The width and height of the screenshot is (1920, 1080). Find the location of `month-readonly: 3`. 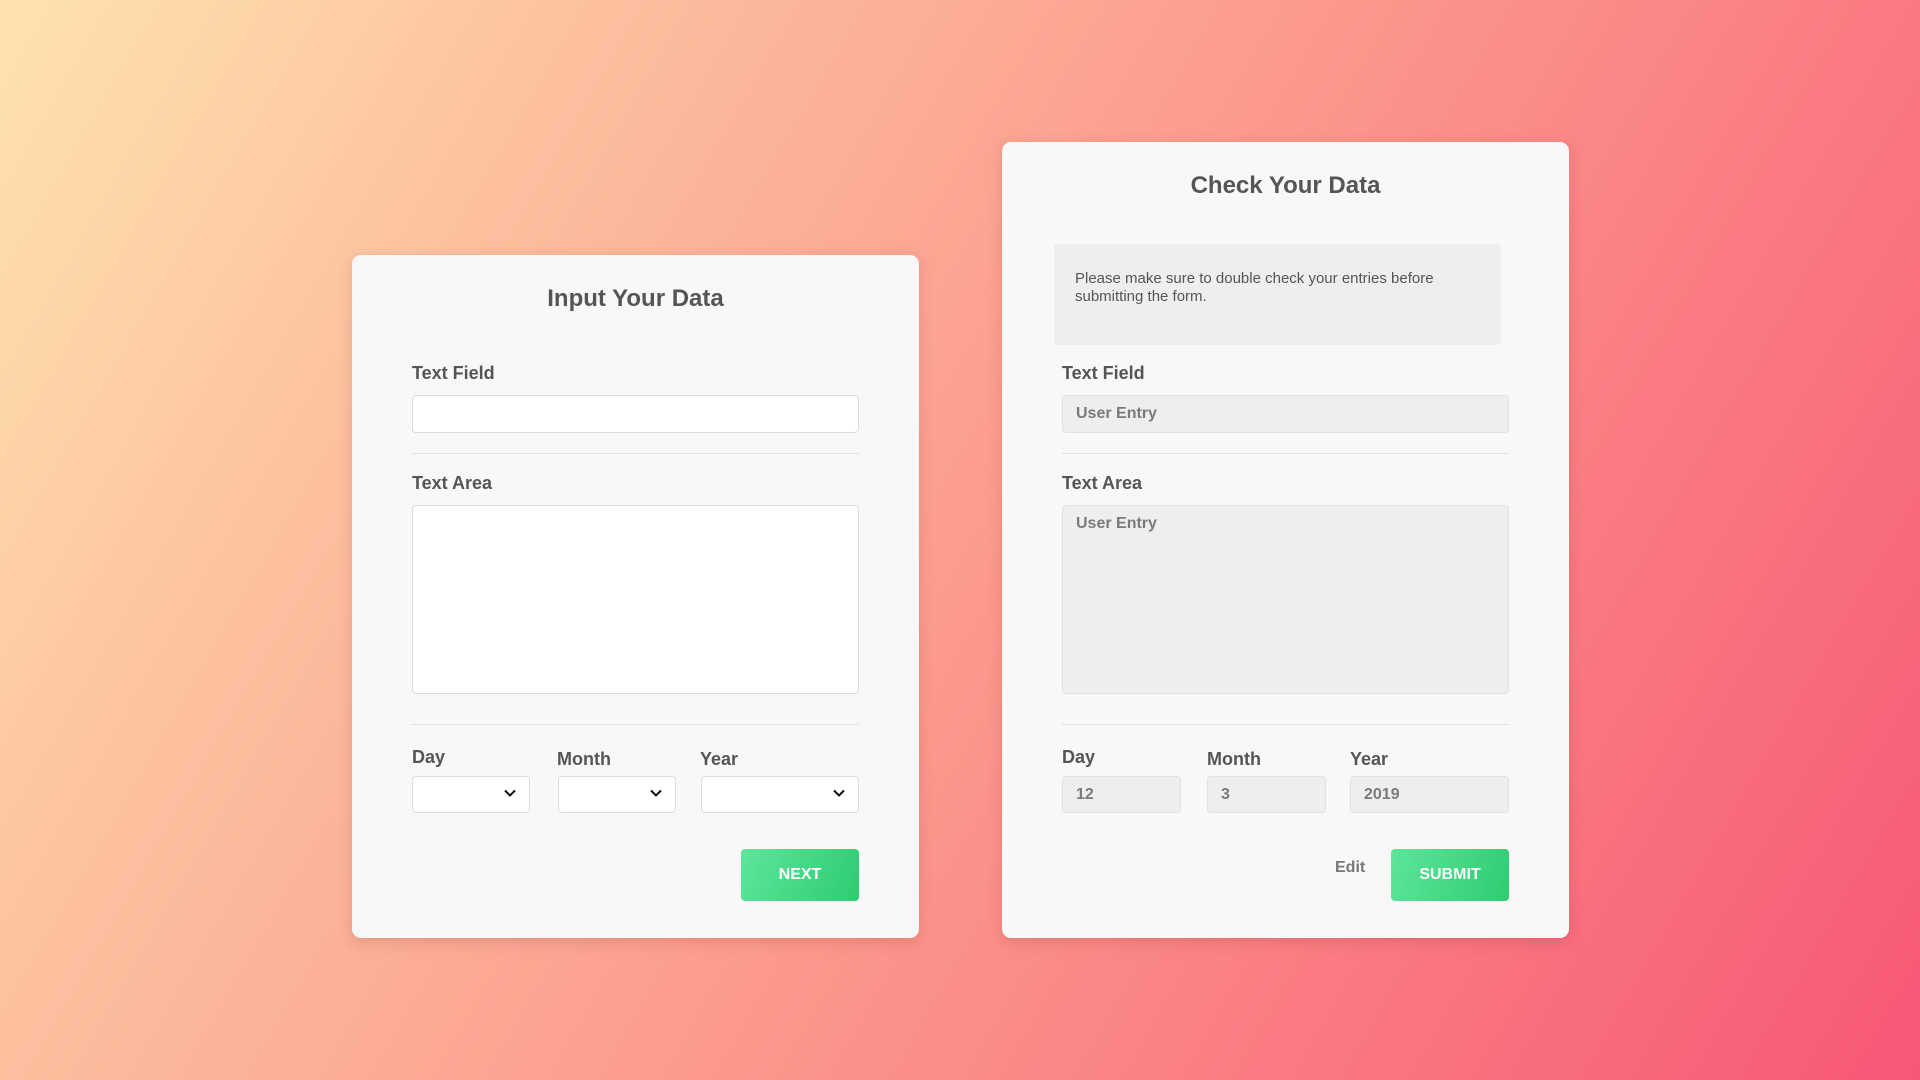

month-readonly: 3 is located at coordinates (1266, 794).